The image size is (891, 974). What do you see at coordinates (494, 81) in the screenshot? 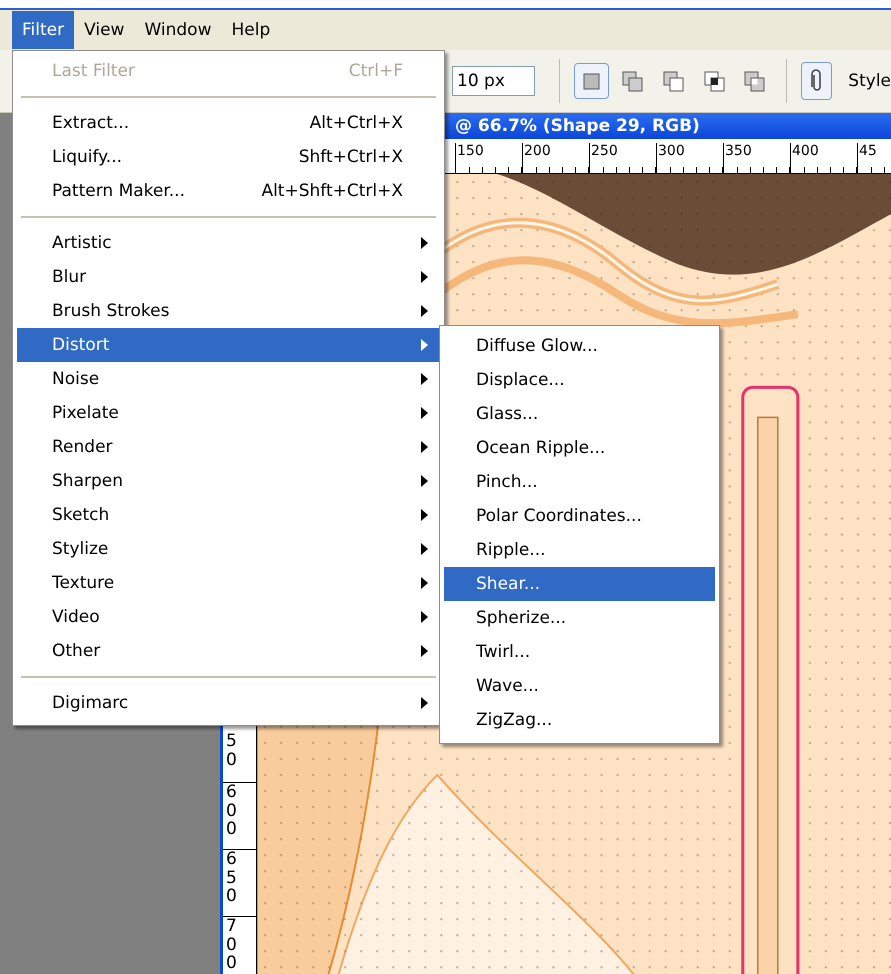
I see `size-field: 10 px` at bounding box center [494, 81].